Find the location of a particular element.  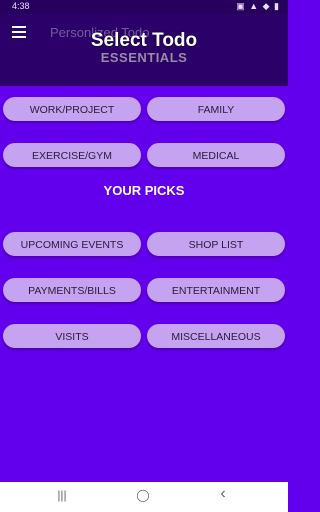

upcoming-events-button: UPCOMING EVENTS is located at coordinates (72, 244).